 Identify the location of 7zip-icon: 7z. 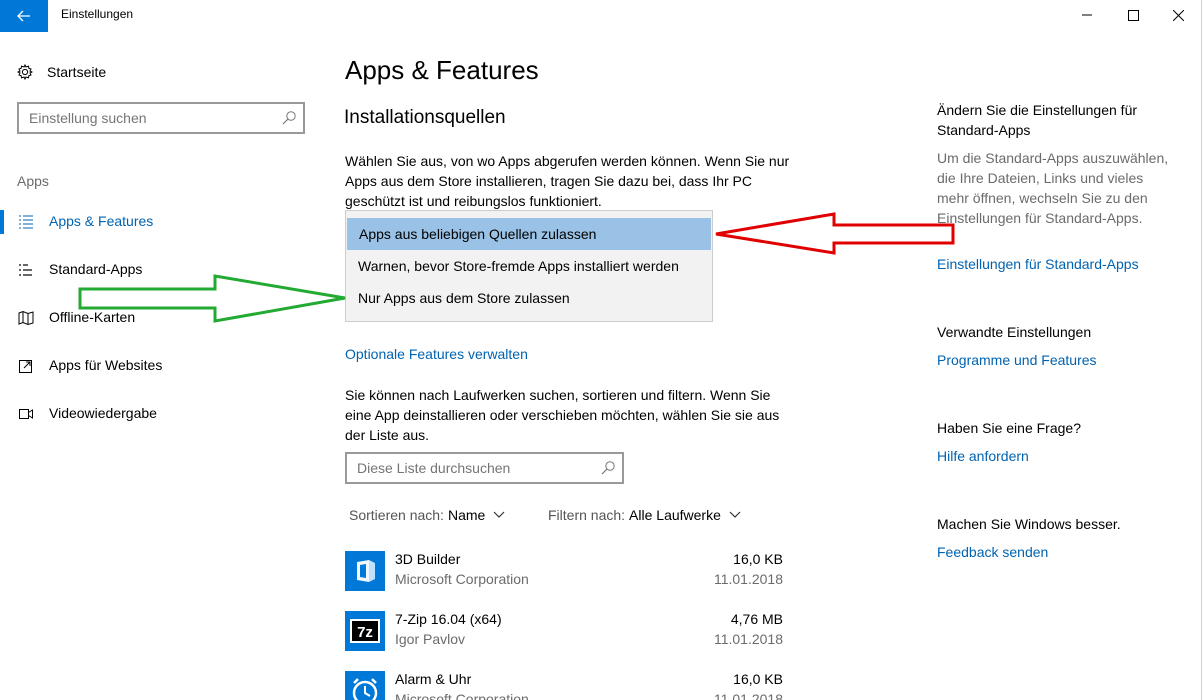
(365, 631).